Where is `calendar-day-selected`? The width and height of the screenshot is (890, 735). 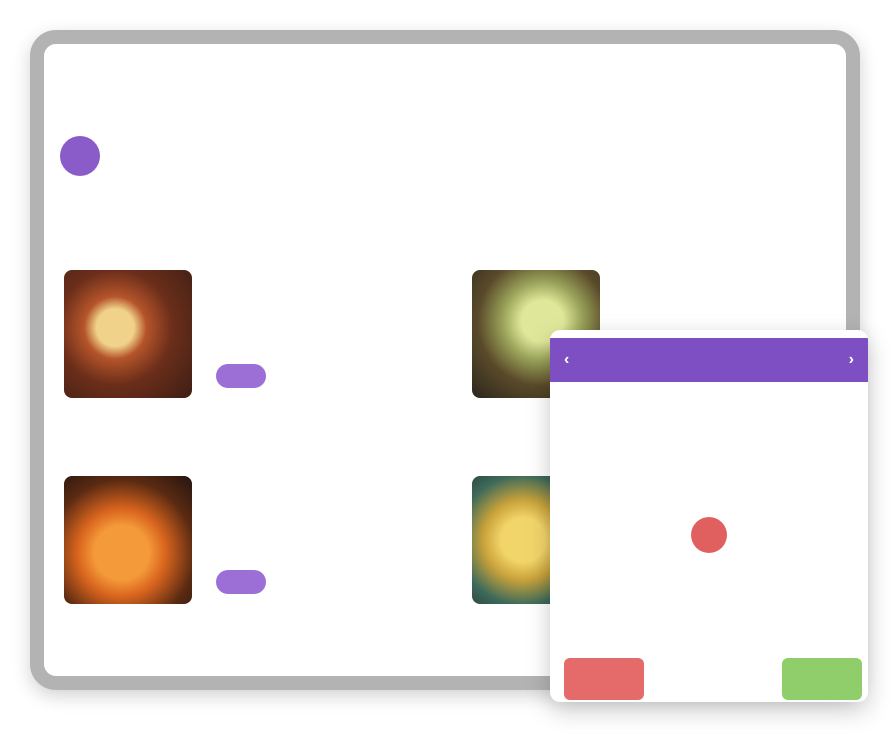 calendar-day-selected is located at coordinates (709, 535).